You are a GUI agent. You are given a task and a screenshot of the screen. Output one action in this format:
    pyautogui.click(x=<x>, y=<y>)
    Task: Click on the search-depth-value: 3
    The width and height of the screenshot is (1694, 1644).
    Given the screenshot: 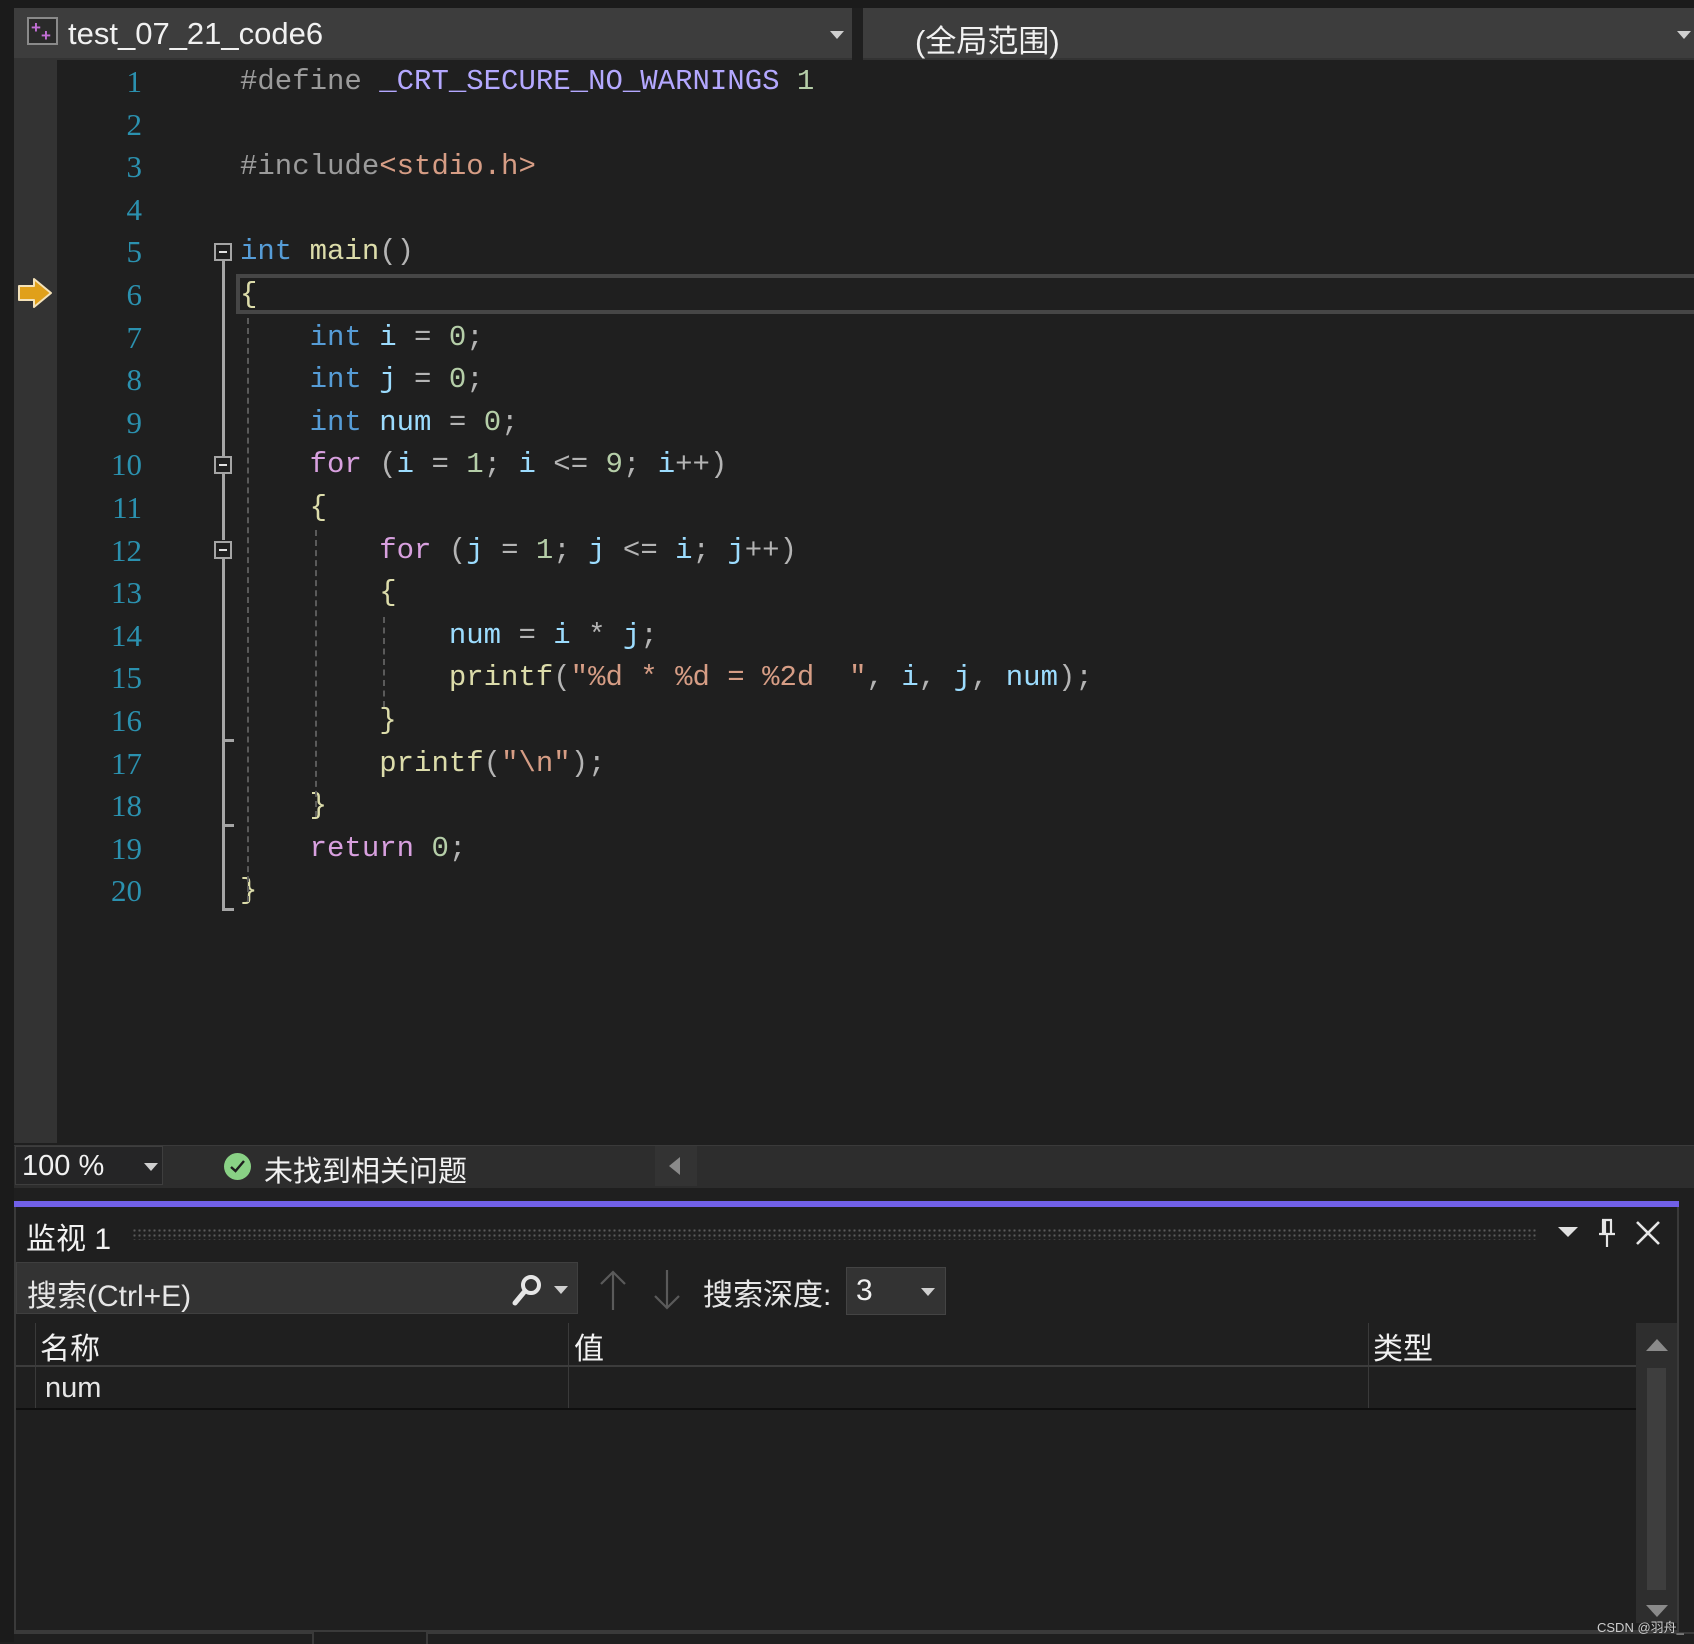 What is the action you would take?
    pyautogui.click(x=864, y=1290)
    